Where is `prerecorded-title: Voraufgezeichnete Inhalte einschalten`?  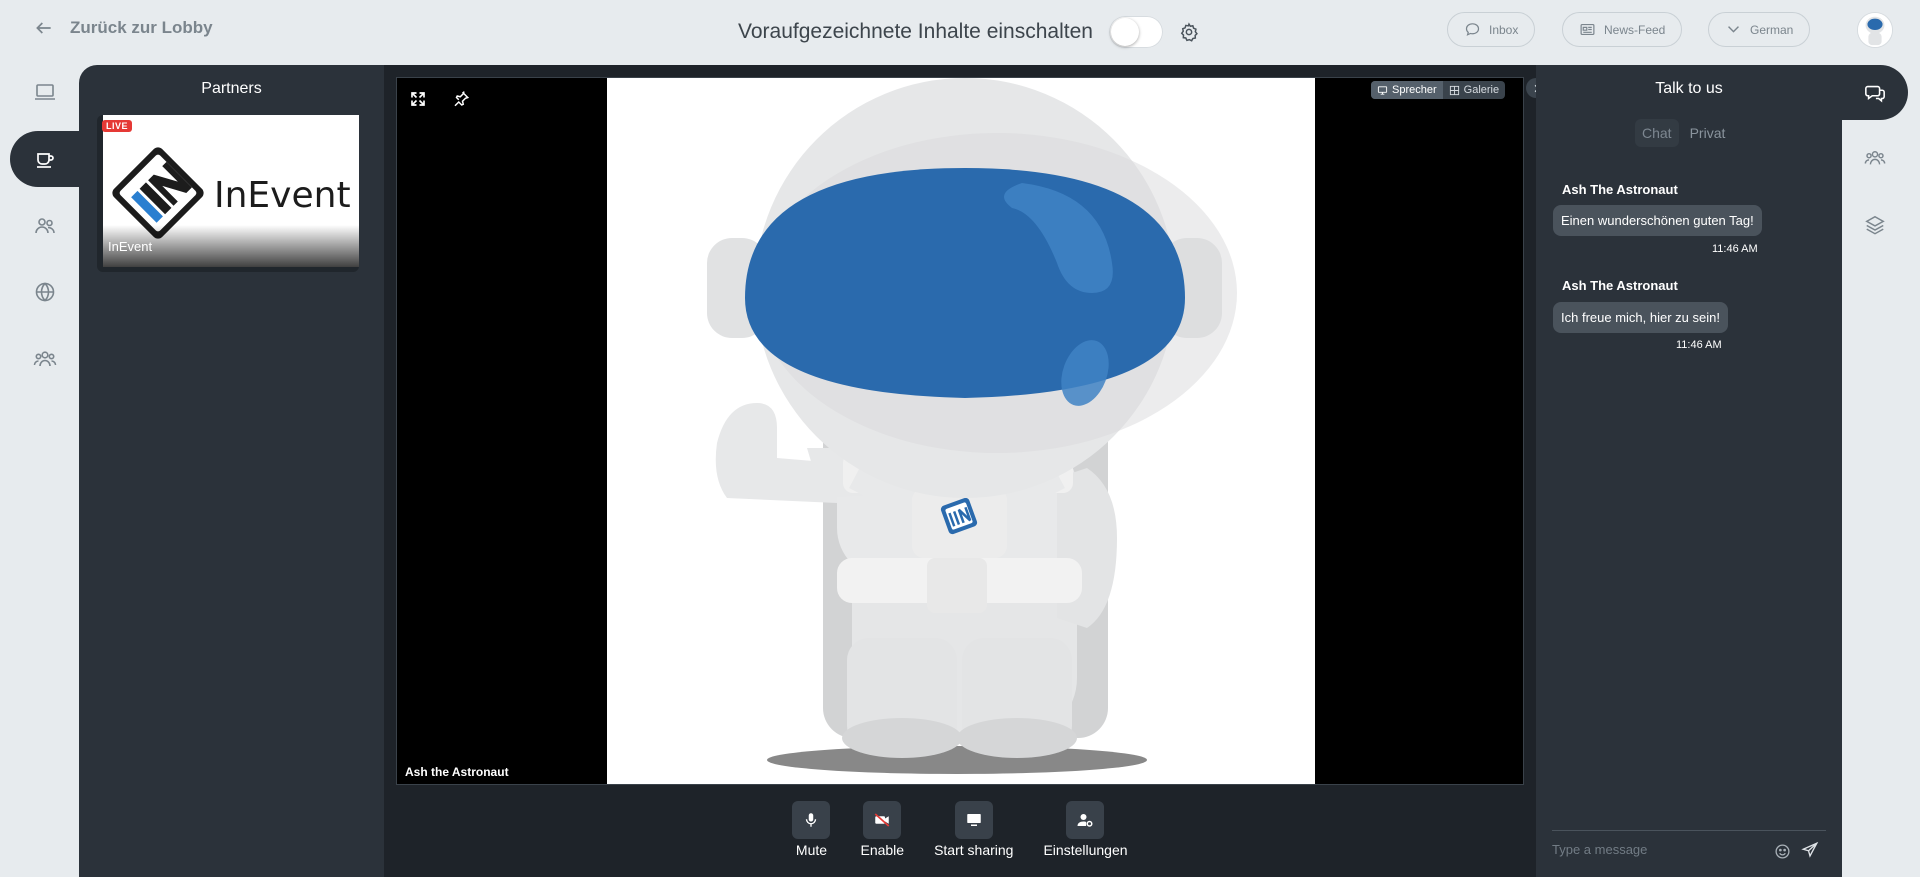
prerecorded-title: Voraufgezeichnete Inhalte einschalten is located at coordinates (915, 31).